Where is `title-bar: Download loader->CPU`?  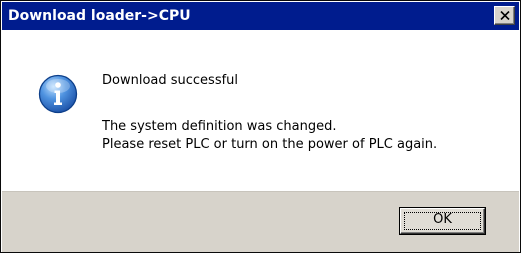 title-bar: Download loader->CPU is located at coordinates (260, 16).